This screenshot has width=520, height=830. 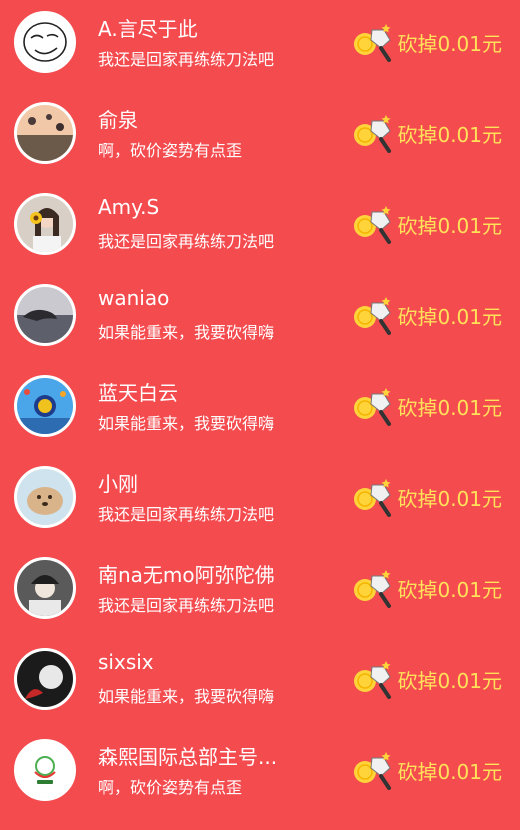 What do you see at coordinates (260, 136) in the screenshot?
I see `list-item: 俞泉 啊，砍价姿势有点歪 砍掉0.01元` at bounding box center [260, 136].